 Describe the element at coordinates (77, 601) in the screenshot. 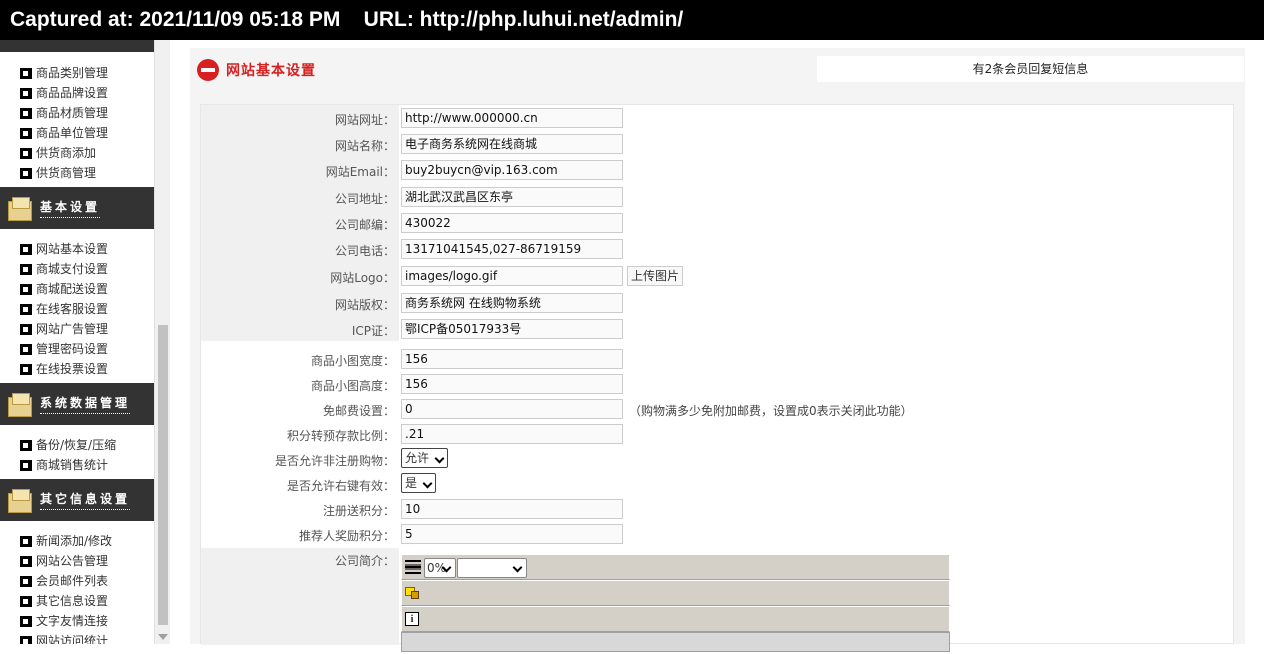

I see `sidebar-item-other-info: 其它信息设置` at that location.